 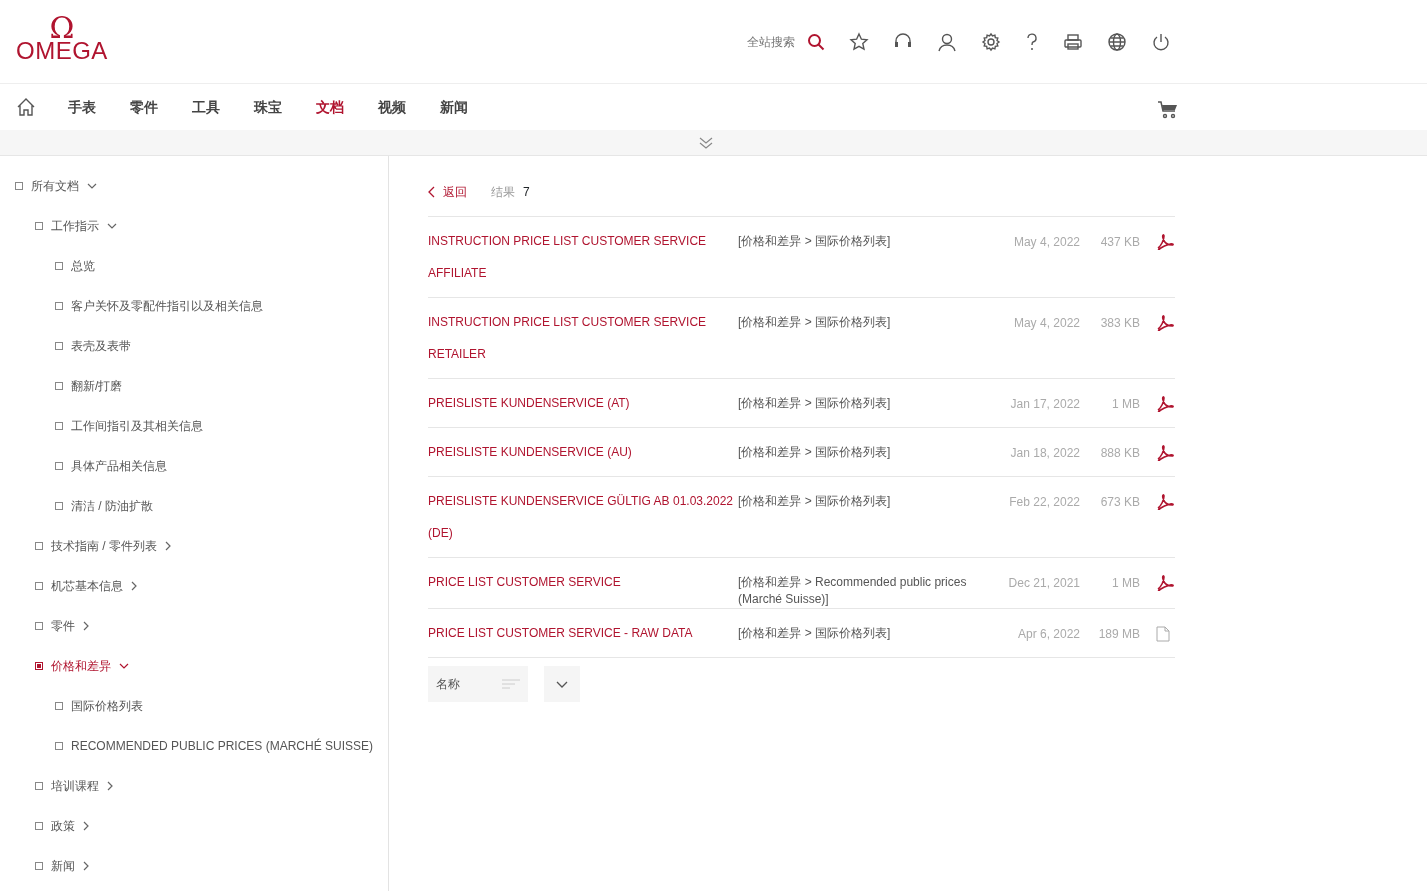 What do you see at coordinates (583, 452) in the screenshot?
I see `document-link: PREISLISTE KUNDENSERVICE (AU)` at bounding box center [583, 452].